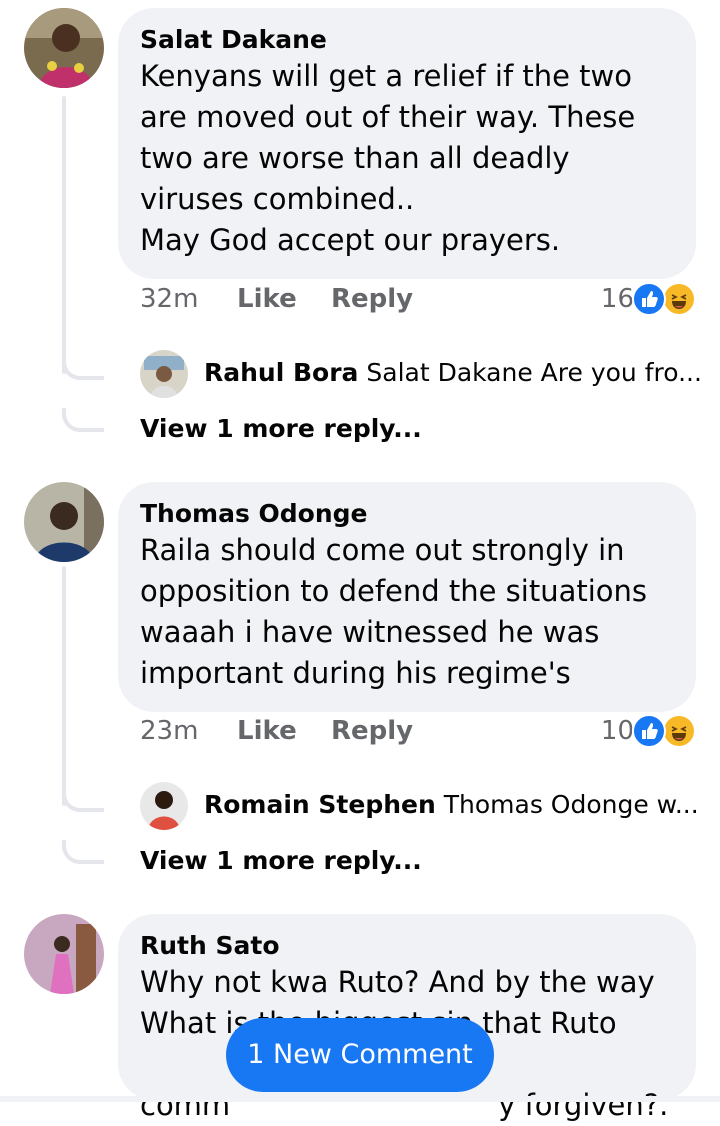 Image resolution: width=720 pixels, height=1126 pixels. I want to click on reply-author: Rahul Bora, so click(281, 372).